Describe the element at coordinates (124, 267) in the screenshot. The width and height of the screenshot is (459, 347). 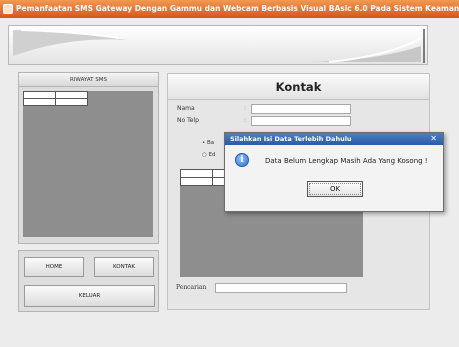
I see `kontak-button: KONTAK` at that location.